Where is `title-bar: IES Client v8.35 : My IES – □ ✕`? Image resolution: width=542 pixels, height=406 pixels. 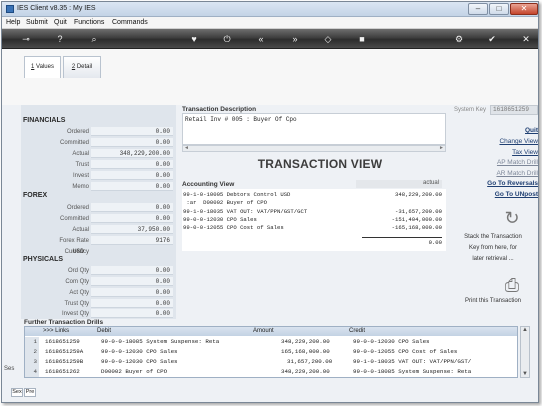
title-bar: IES Client v8.35 : My IES – □ ✕ is located at coordinates (270, 9).